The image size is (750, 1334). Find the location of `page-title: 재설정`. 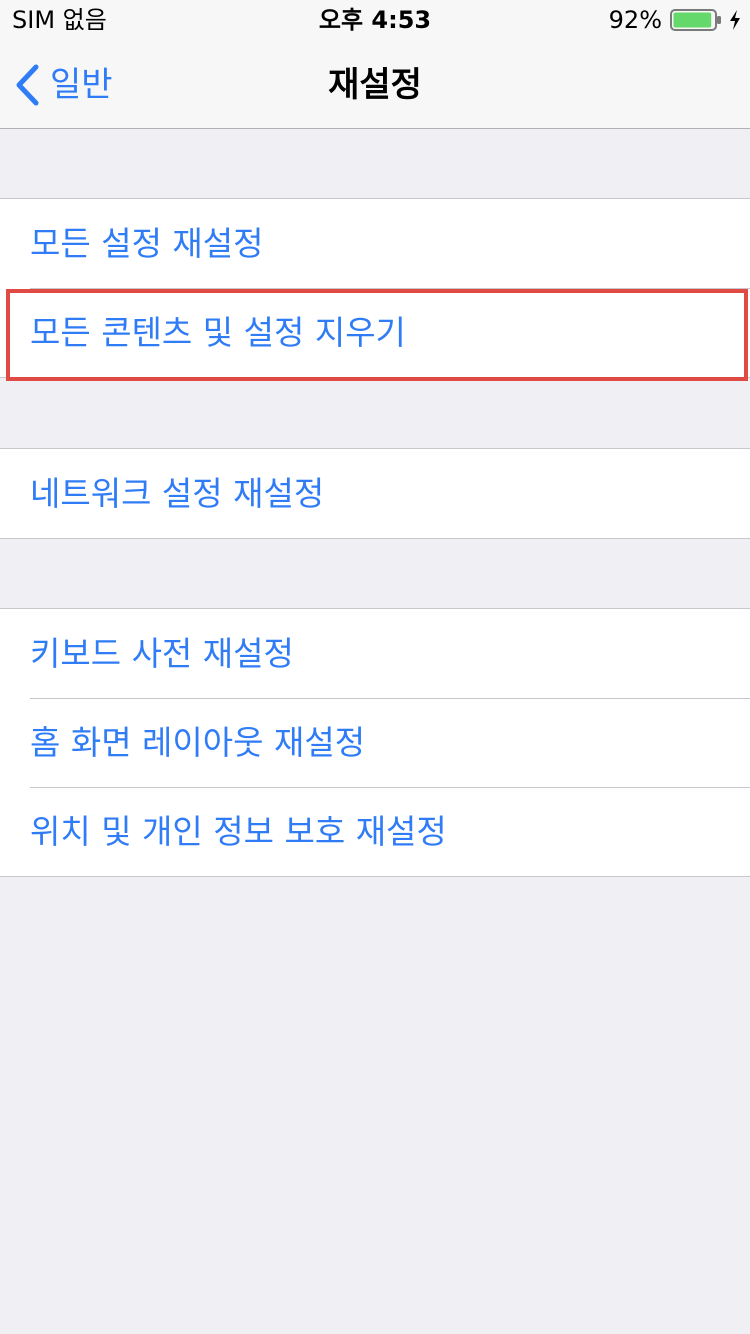

page-title: 재설정 is located at coordinates (375, 85).